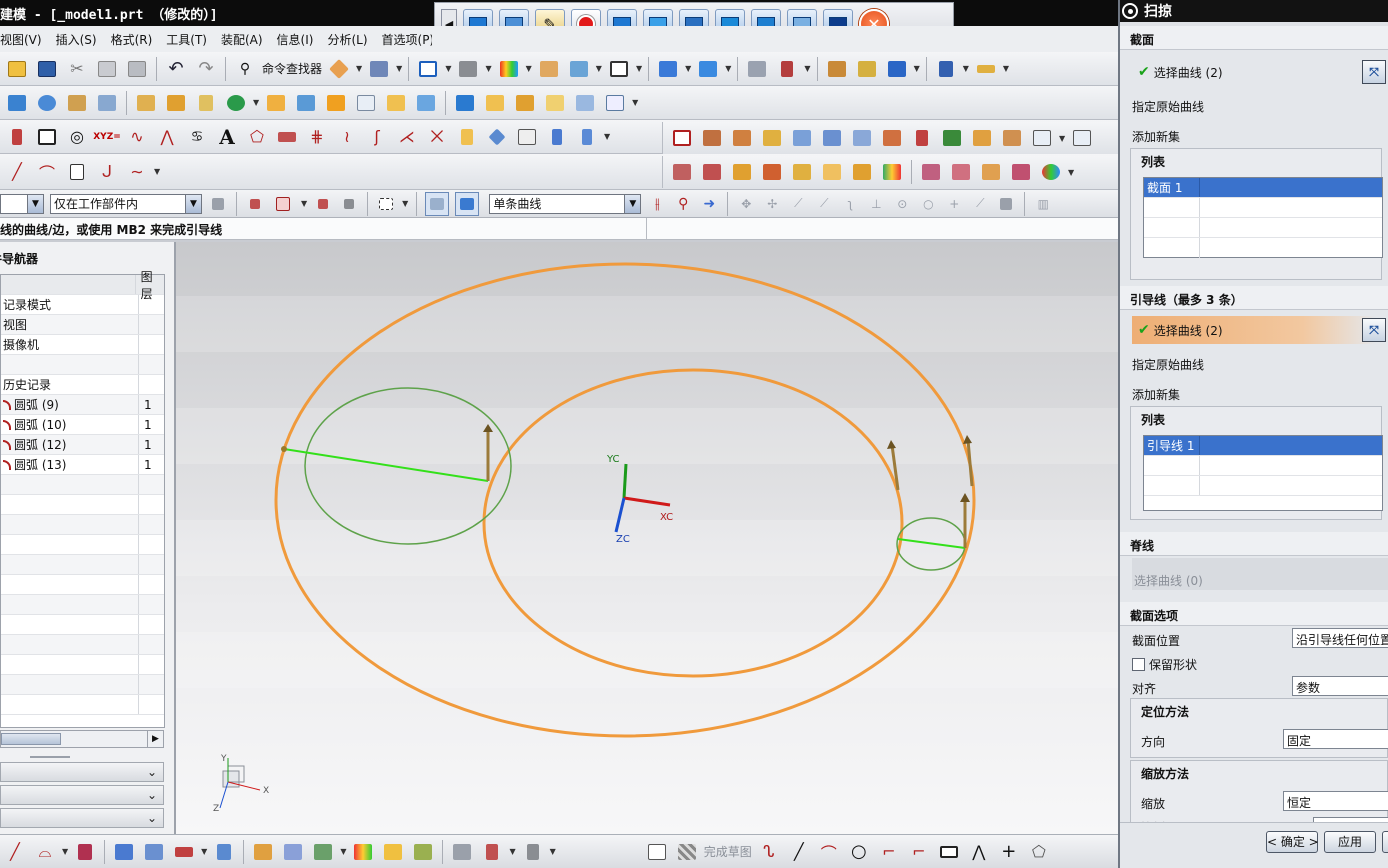 The height and width of the screenshot is (868, 1388). I want to click on navigator-row: 圆弧 (13) 1, so click(82, 465).